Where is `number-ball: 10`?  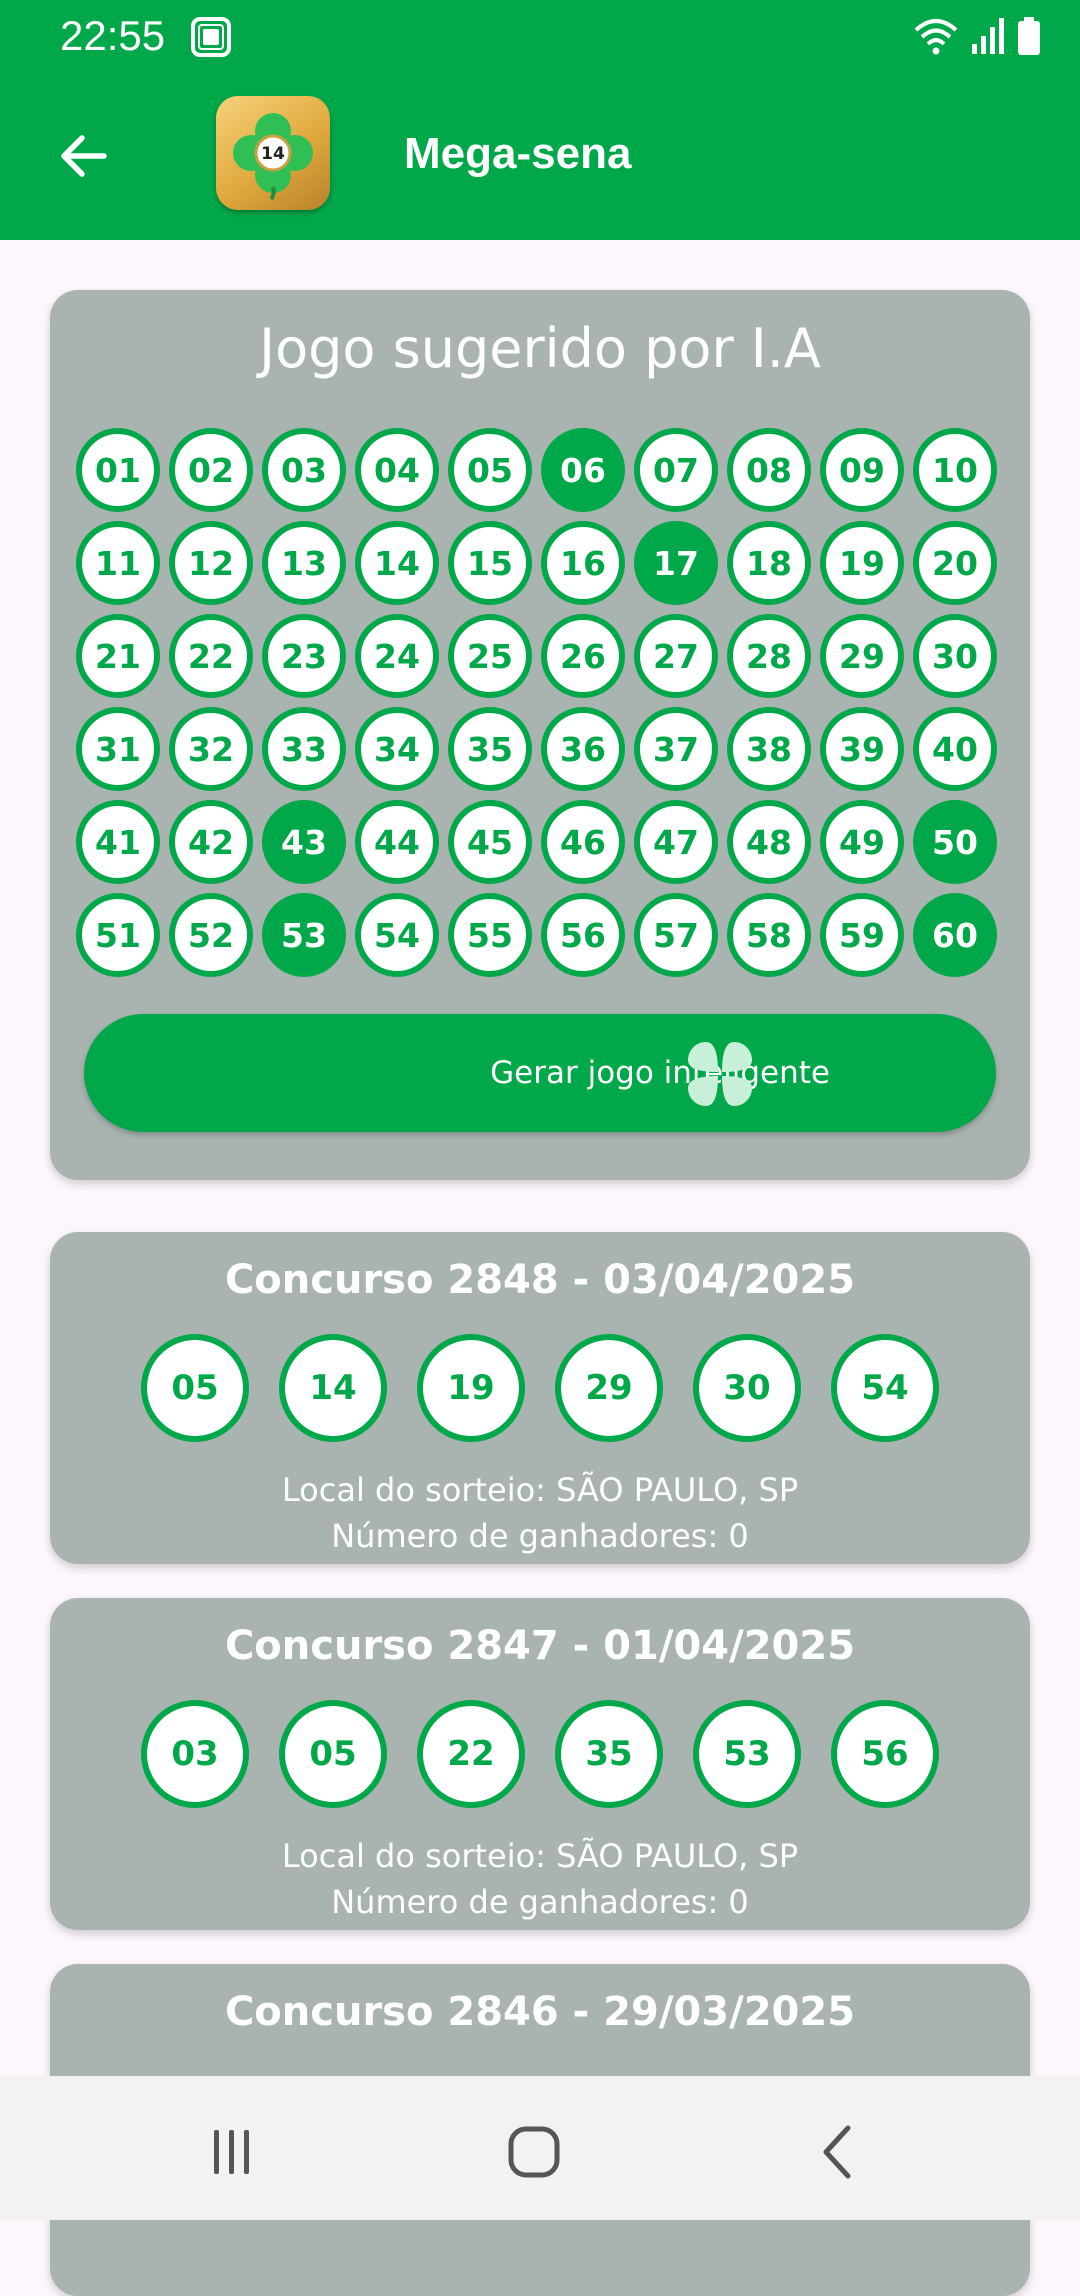 number-ball: 10 is located at coordinates (955, 470).